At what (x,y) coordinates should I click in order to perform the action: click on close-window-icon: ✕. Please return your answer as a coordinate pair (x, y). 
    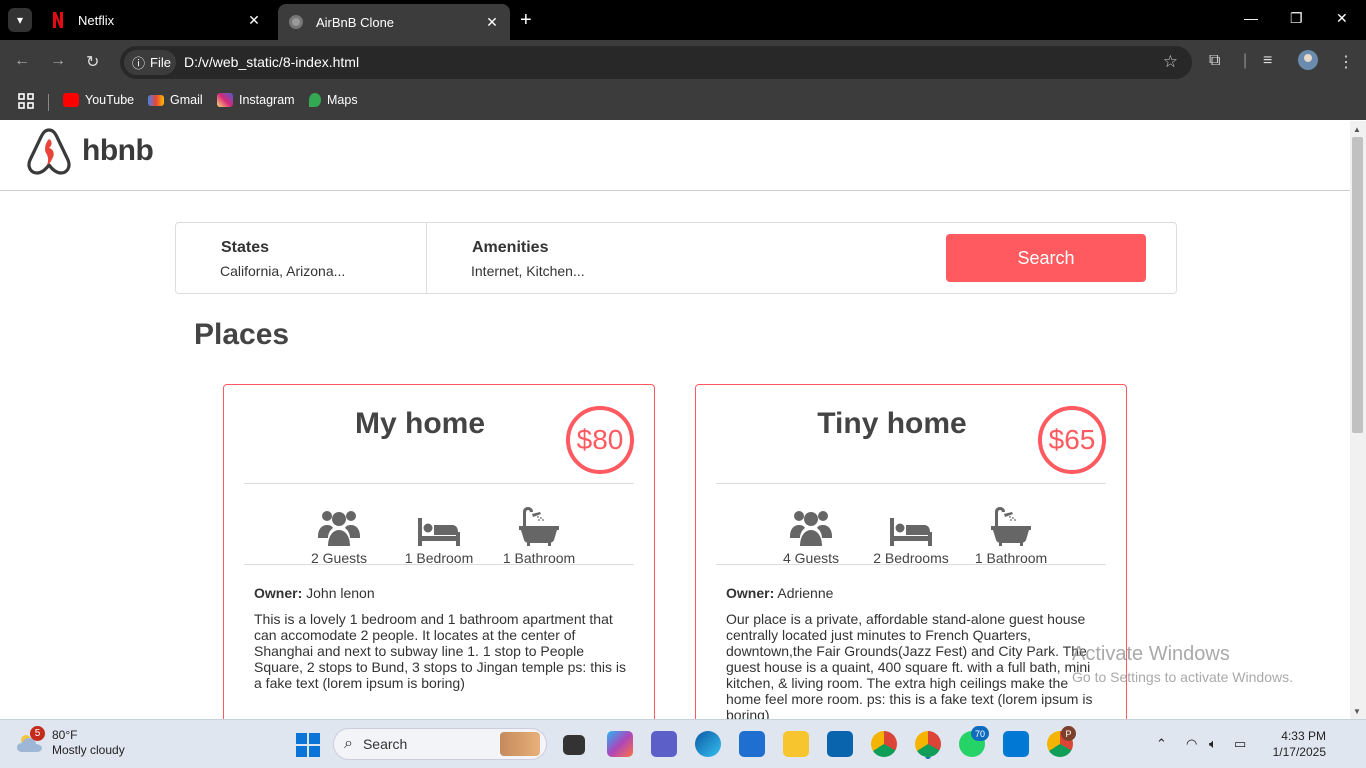
    Looking at the image, I should click on (1342, 18).